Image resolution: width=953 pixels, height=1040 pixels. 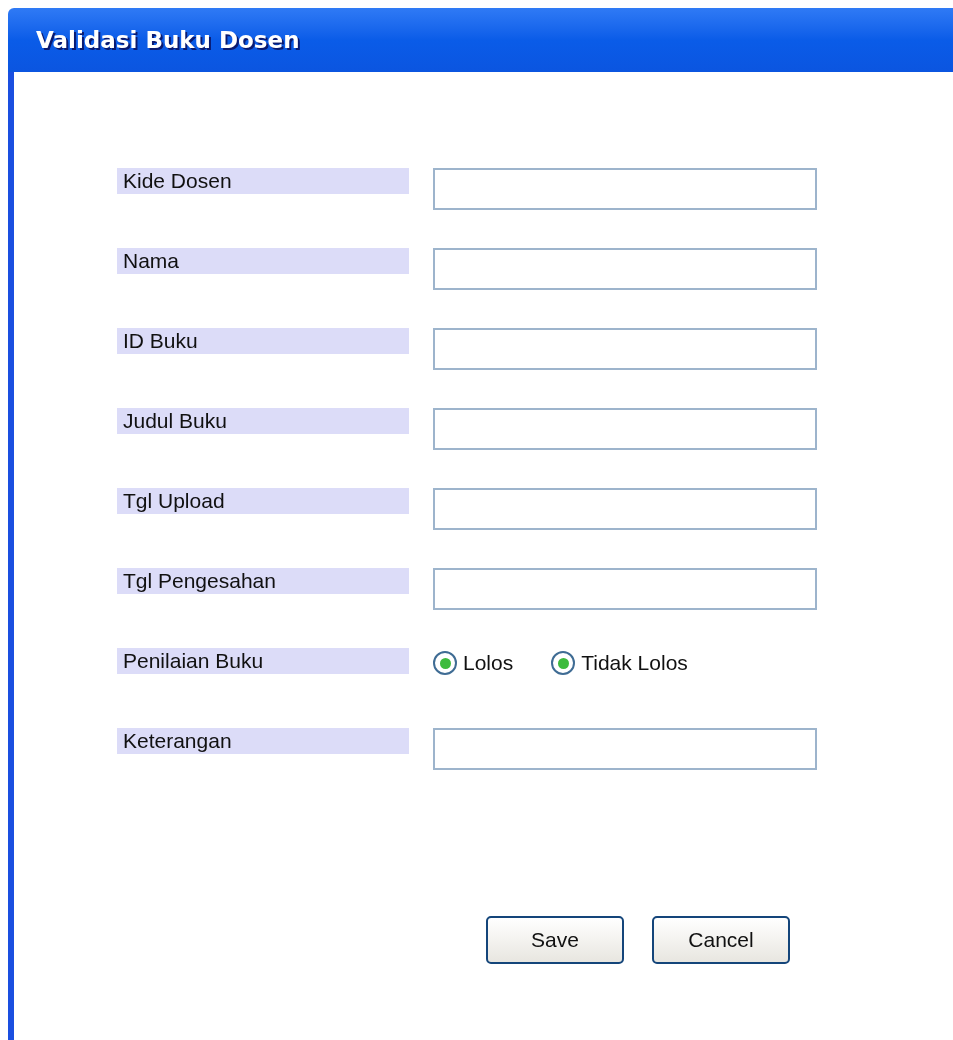 What do you see at coordinates (619, 663) in the screenshot?
I see `radio-option: Tidak Lolos` at bounding box center [619, 663].